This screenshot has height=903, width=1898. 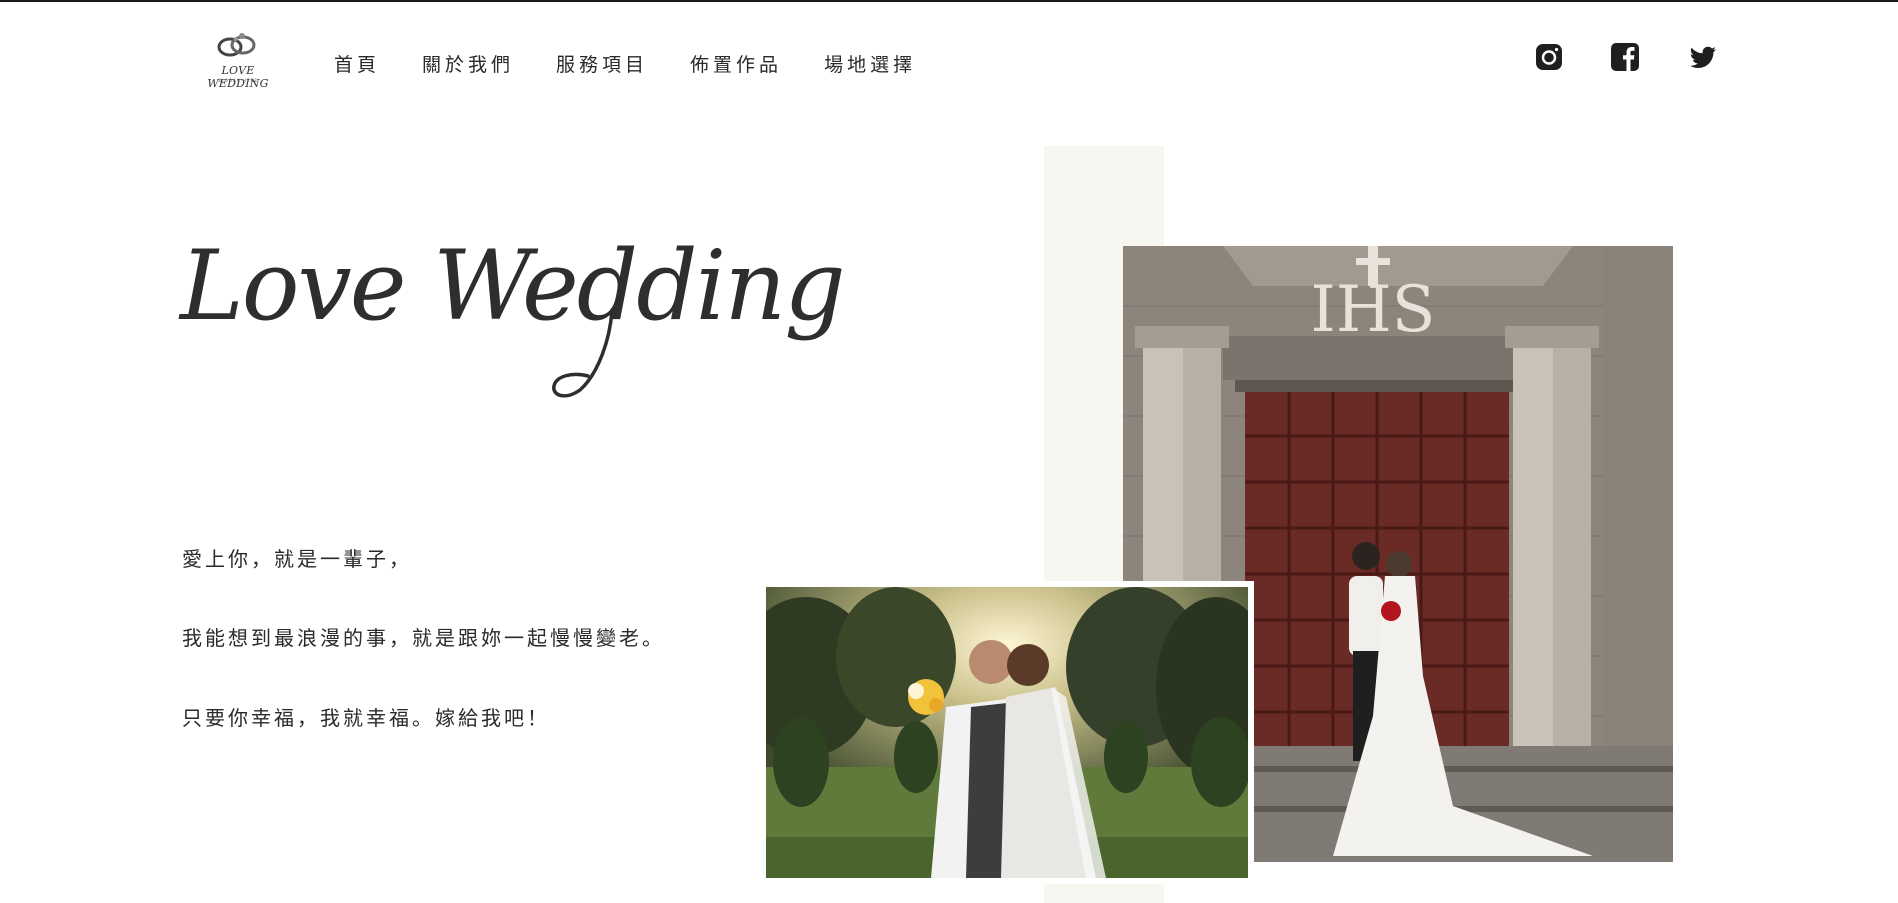 I want to click on twitter-icon, so click(x=1703, y=57).